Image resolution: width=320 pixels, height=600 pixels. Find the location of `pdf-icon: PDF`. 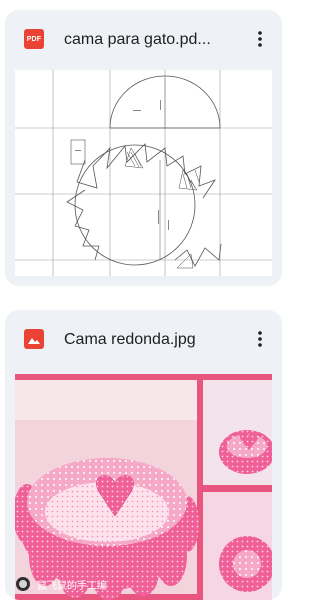

pdf-icon: PDF is located at coordinates (34, 39).